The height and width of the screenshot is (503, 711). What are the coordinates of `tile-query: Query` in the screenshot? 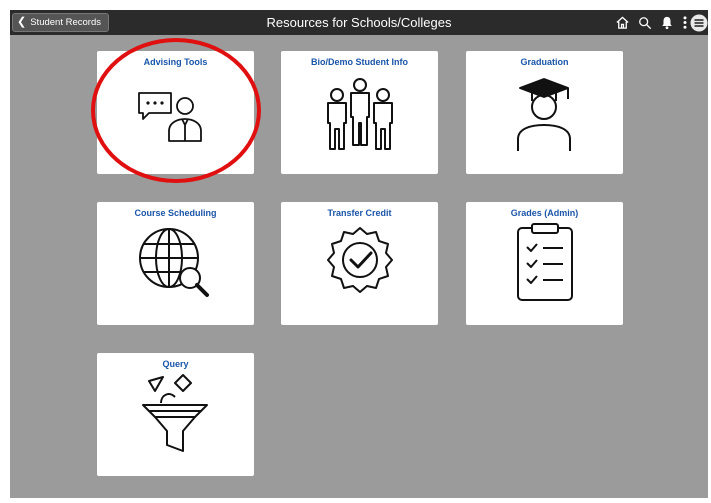 It's located at (175, 414).